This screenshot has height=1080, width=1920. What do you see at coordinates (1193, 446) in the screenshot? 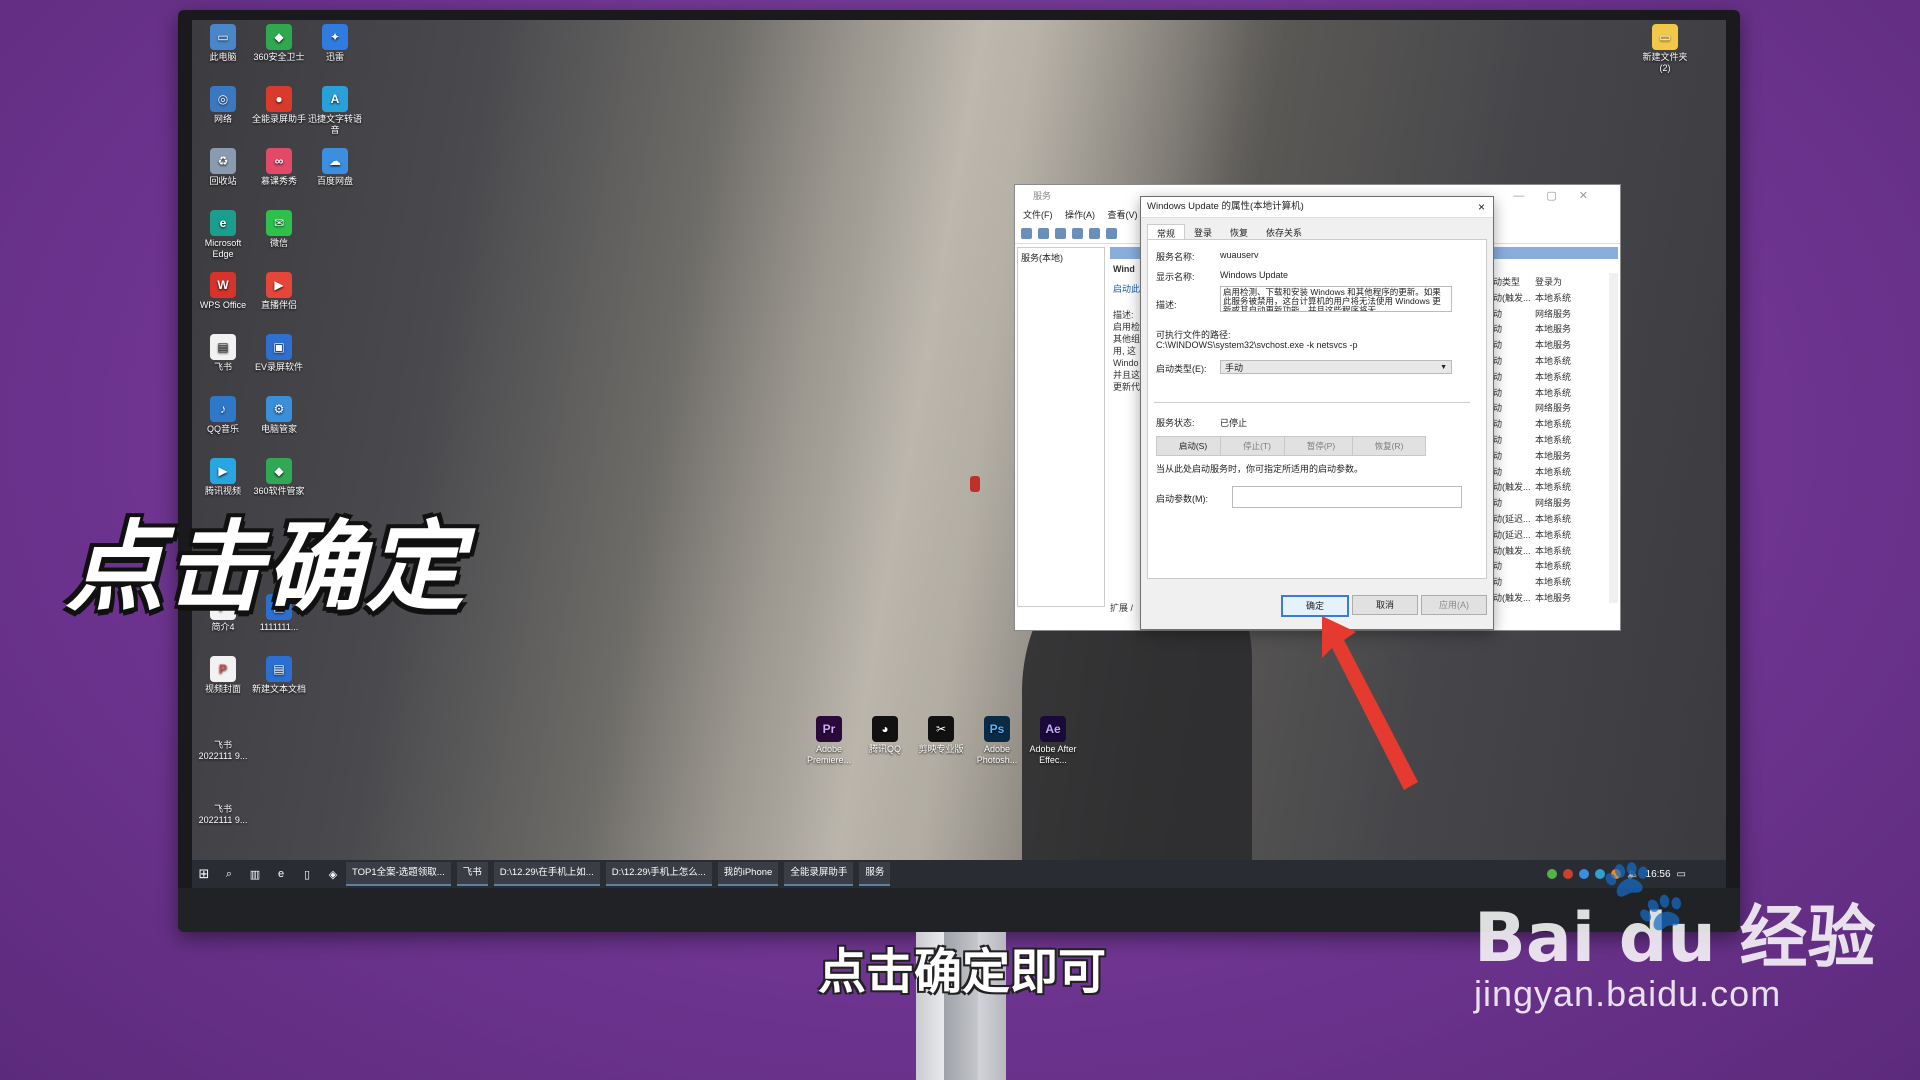
I see `start-button: 启动(S)` at bounding box center [1193, 446].